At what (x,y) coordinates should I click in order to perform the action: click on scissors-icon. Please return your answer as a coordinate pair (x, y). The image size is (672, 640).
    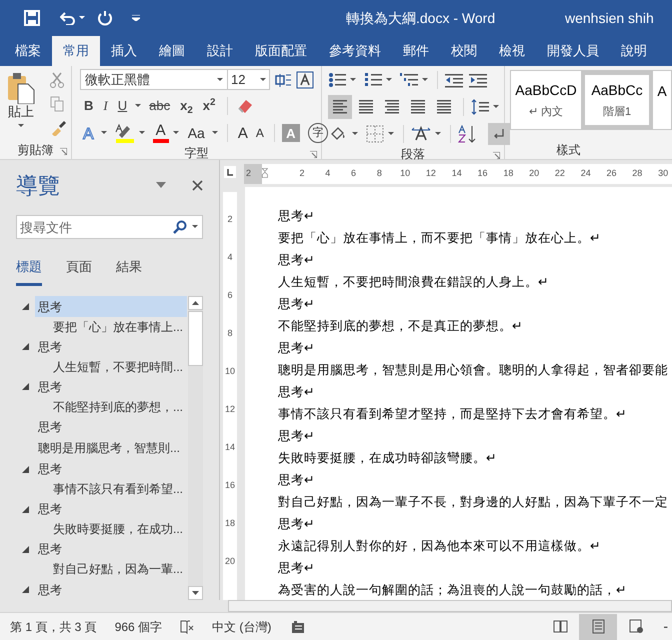
    Looking at the image, I should click on (57, 80).